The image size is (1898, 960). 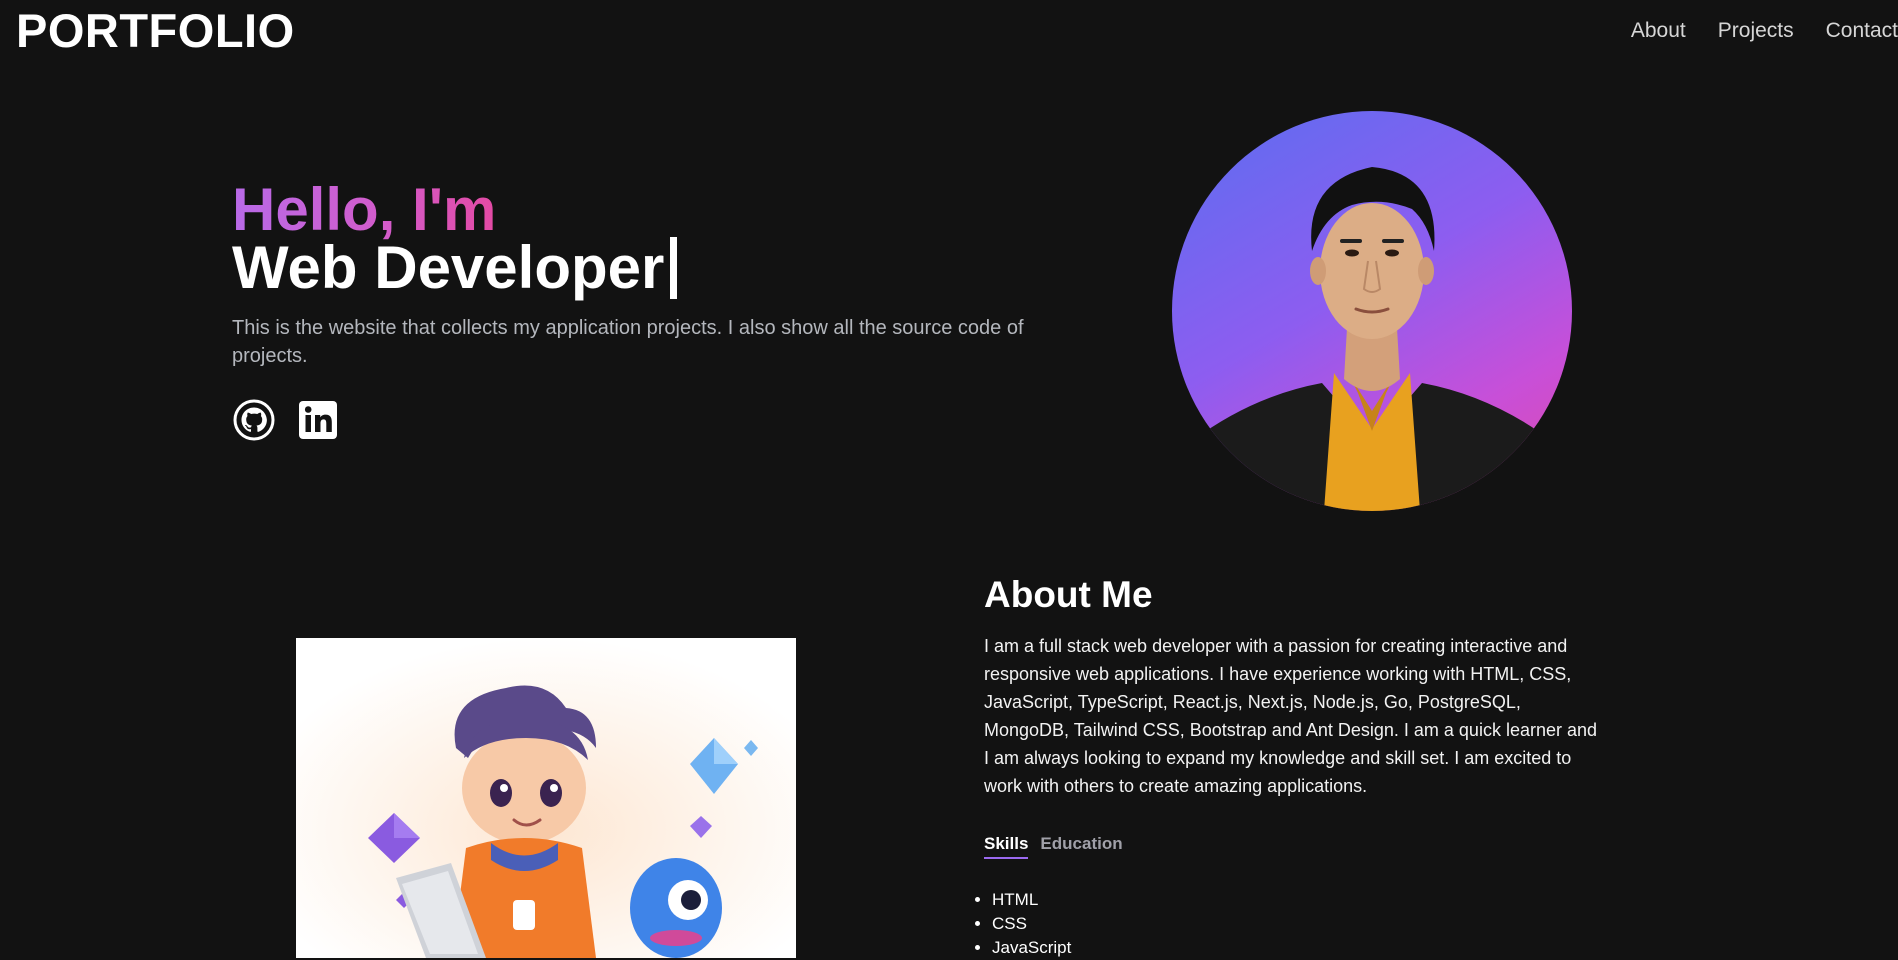 What do you see at coordinates (1756, 31) in the screenshot?
I see `nav-projects-link: Projects` at bounding box center [1756, 31].